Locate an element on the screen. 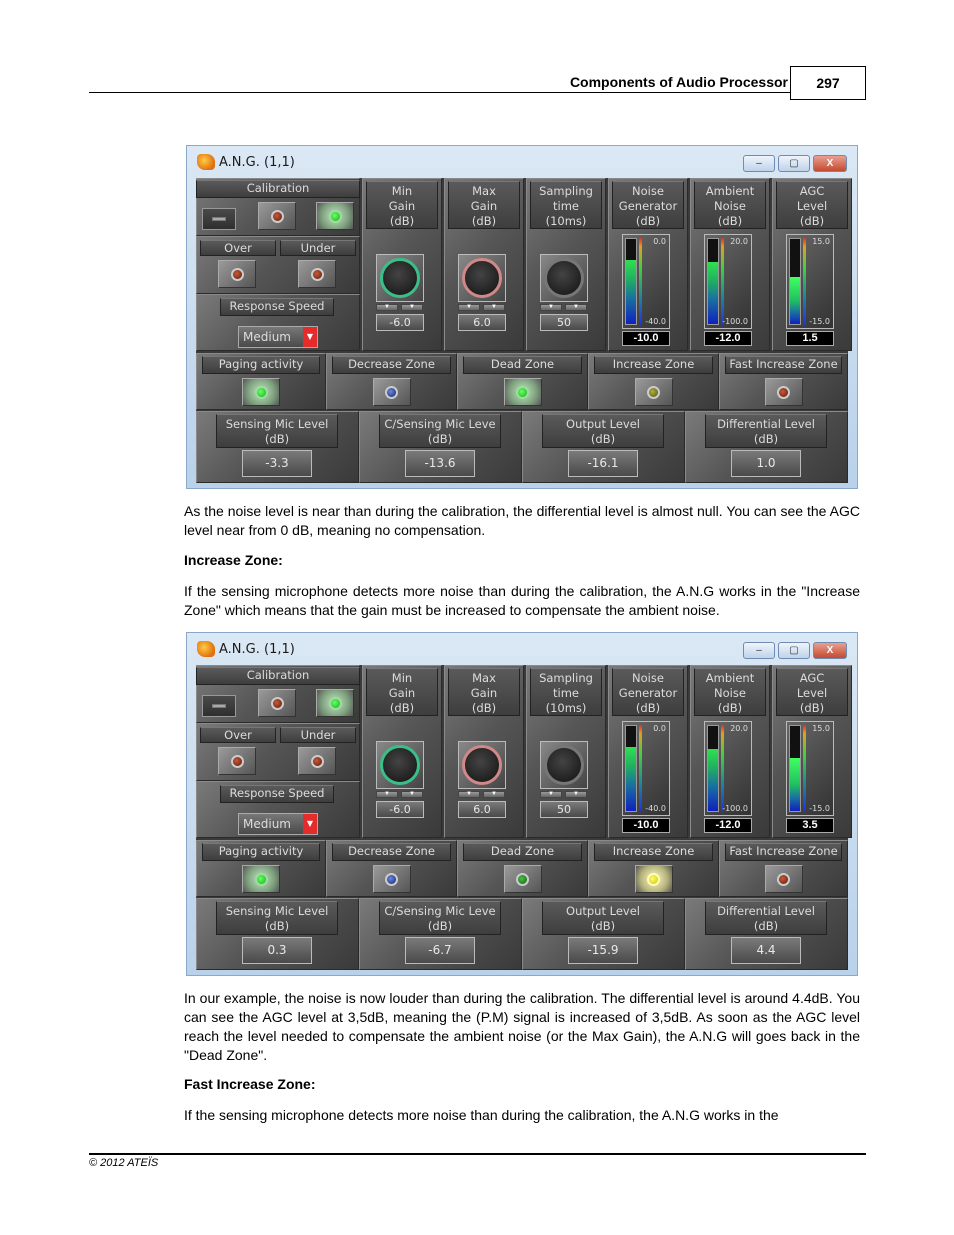  led-red-icon is located at coordinates (317, 761).